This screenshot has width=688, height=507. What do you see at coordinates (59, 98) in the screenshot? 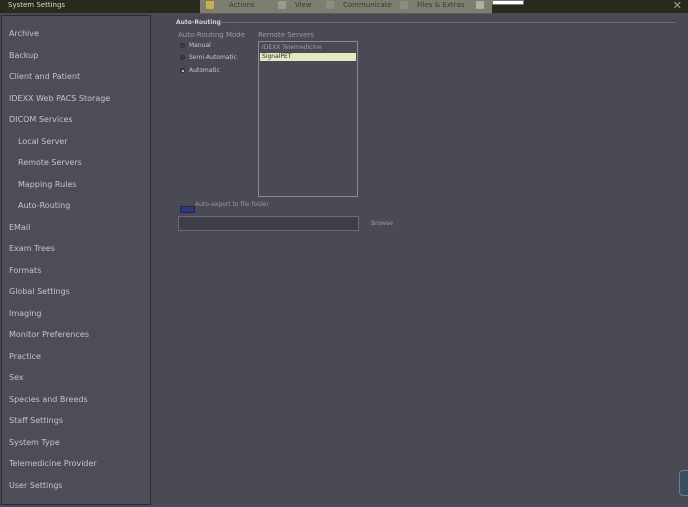
I see `sidebar-item-idexx-web-pacs-storage: IDEXX Web PACS Storage` at bounding box center [59, 98].